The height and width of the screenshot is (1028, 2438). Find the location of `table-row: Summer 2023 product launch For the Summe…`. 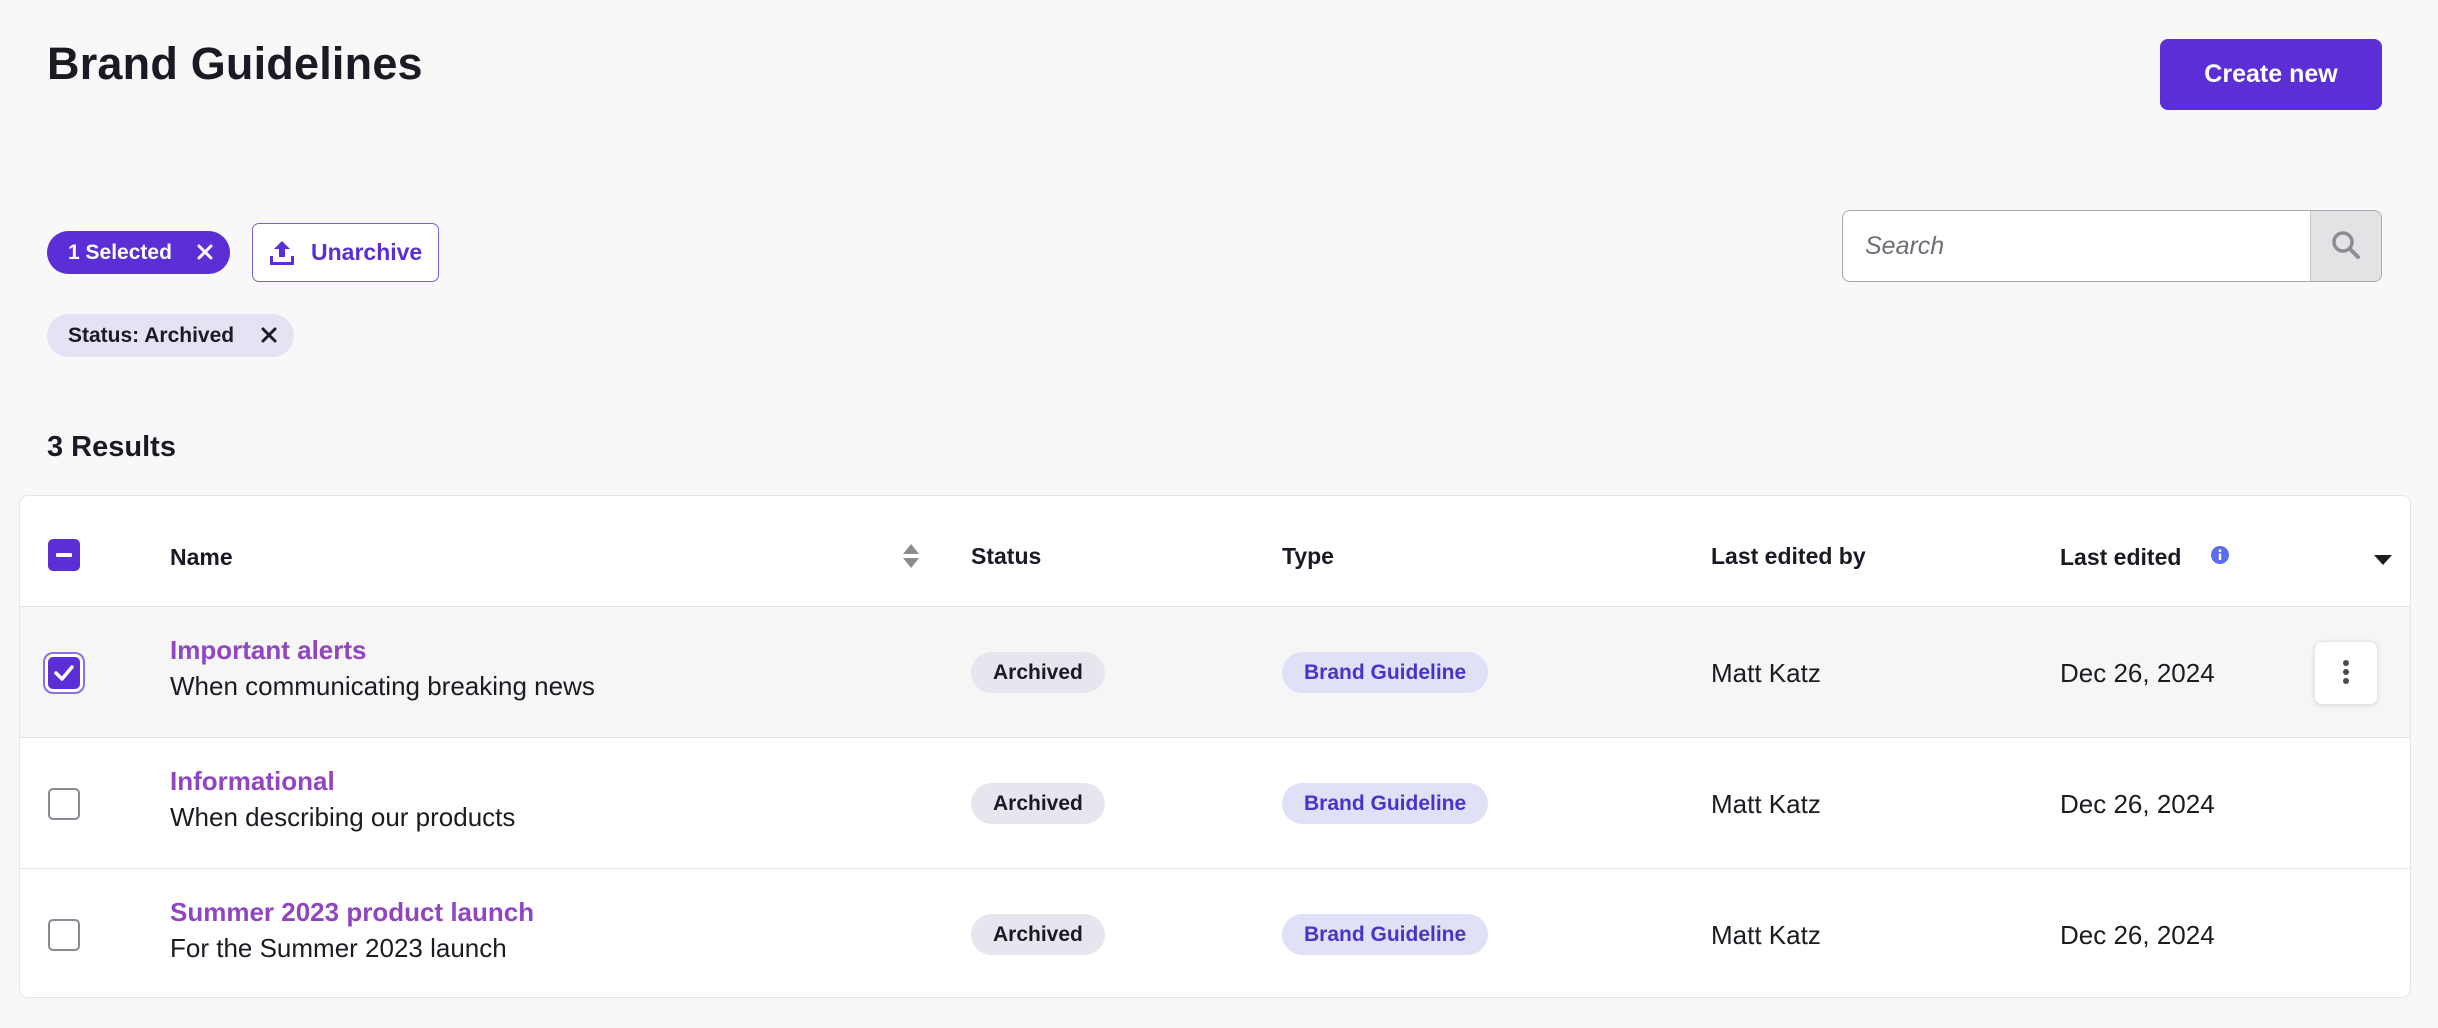

table-row: Summer 2023 product launch For the Summe… is located at coordinates (1215, 933).